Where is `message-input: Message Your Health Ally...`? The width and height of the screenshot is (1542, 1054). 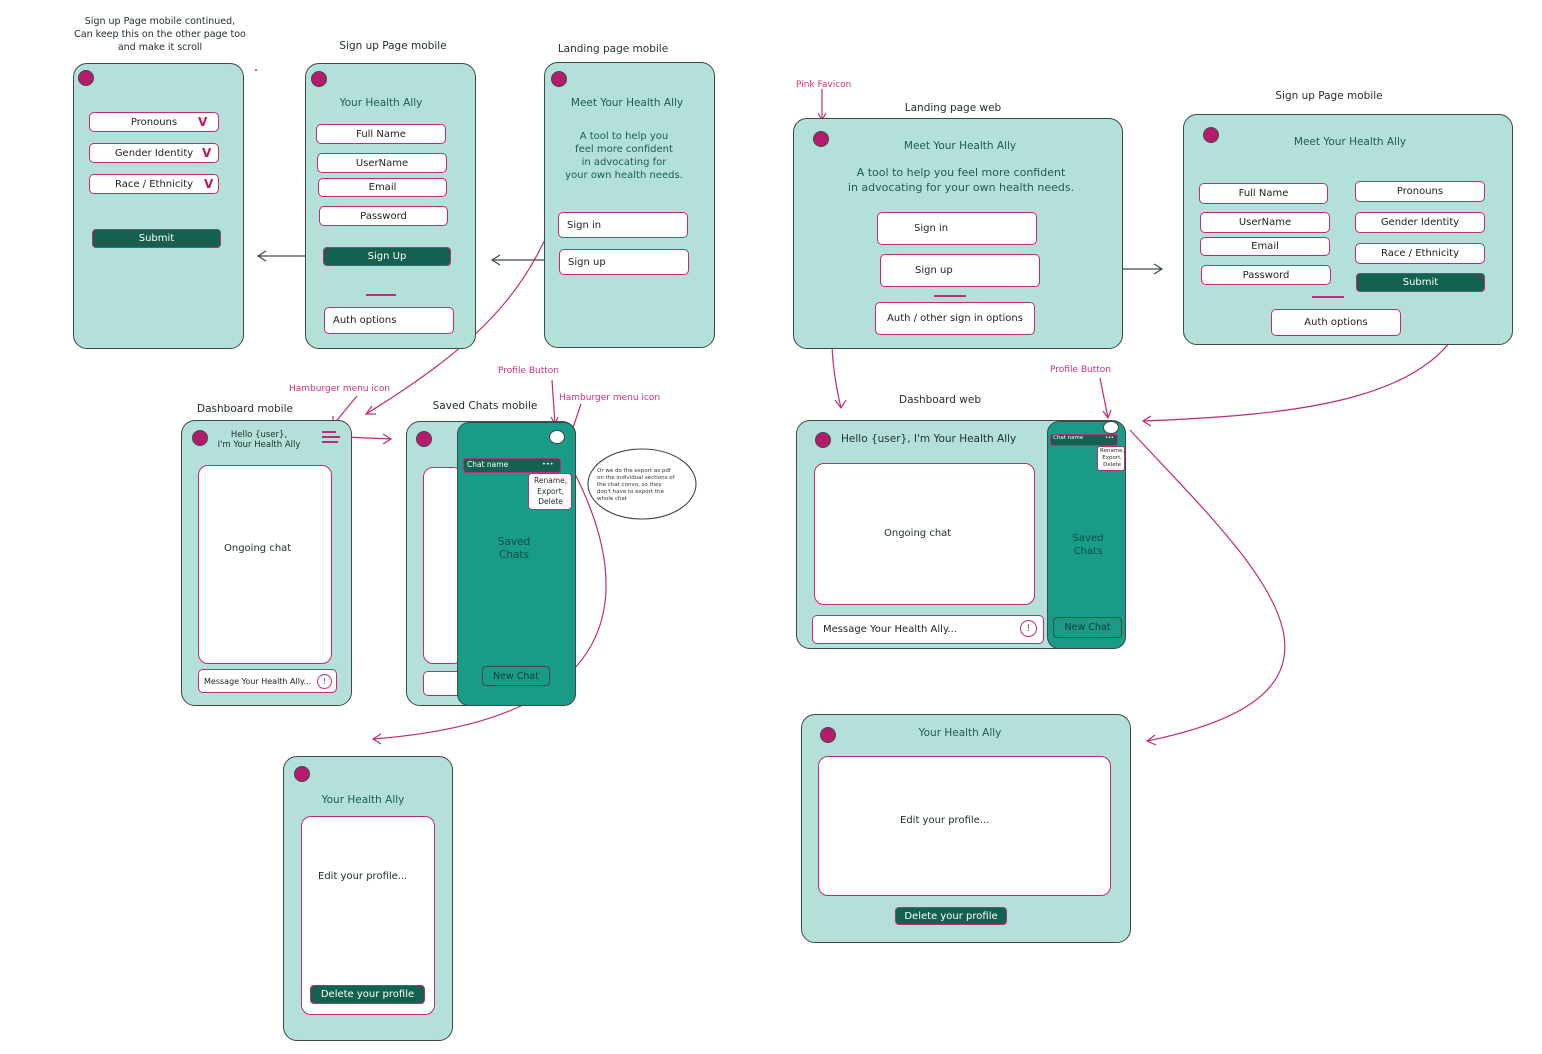
message-input: Message Your Health Ally... is located at coordinates (928, 629).